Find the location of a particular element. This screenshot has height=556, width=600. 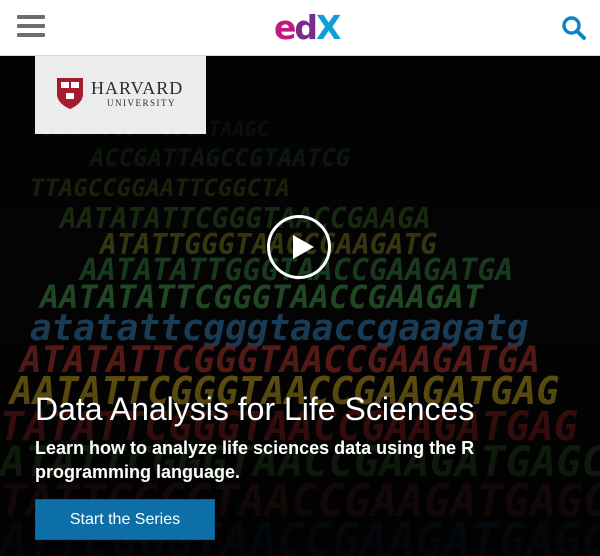

logo-letter-x: X is located at coordinates (328, 27).